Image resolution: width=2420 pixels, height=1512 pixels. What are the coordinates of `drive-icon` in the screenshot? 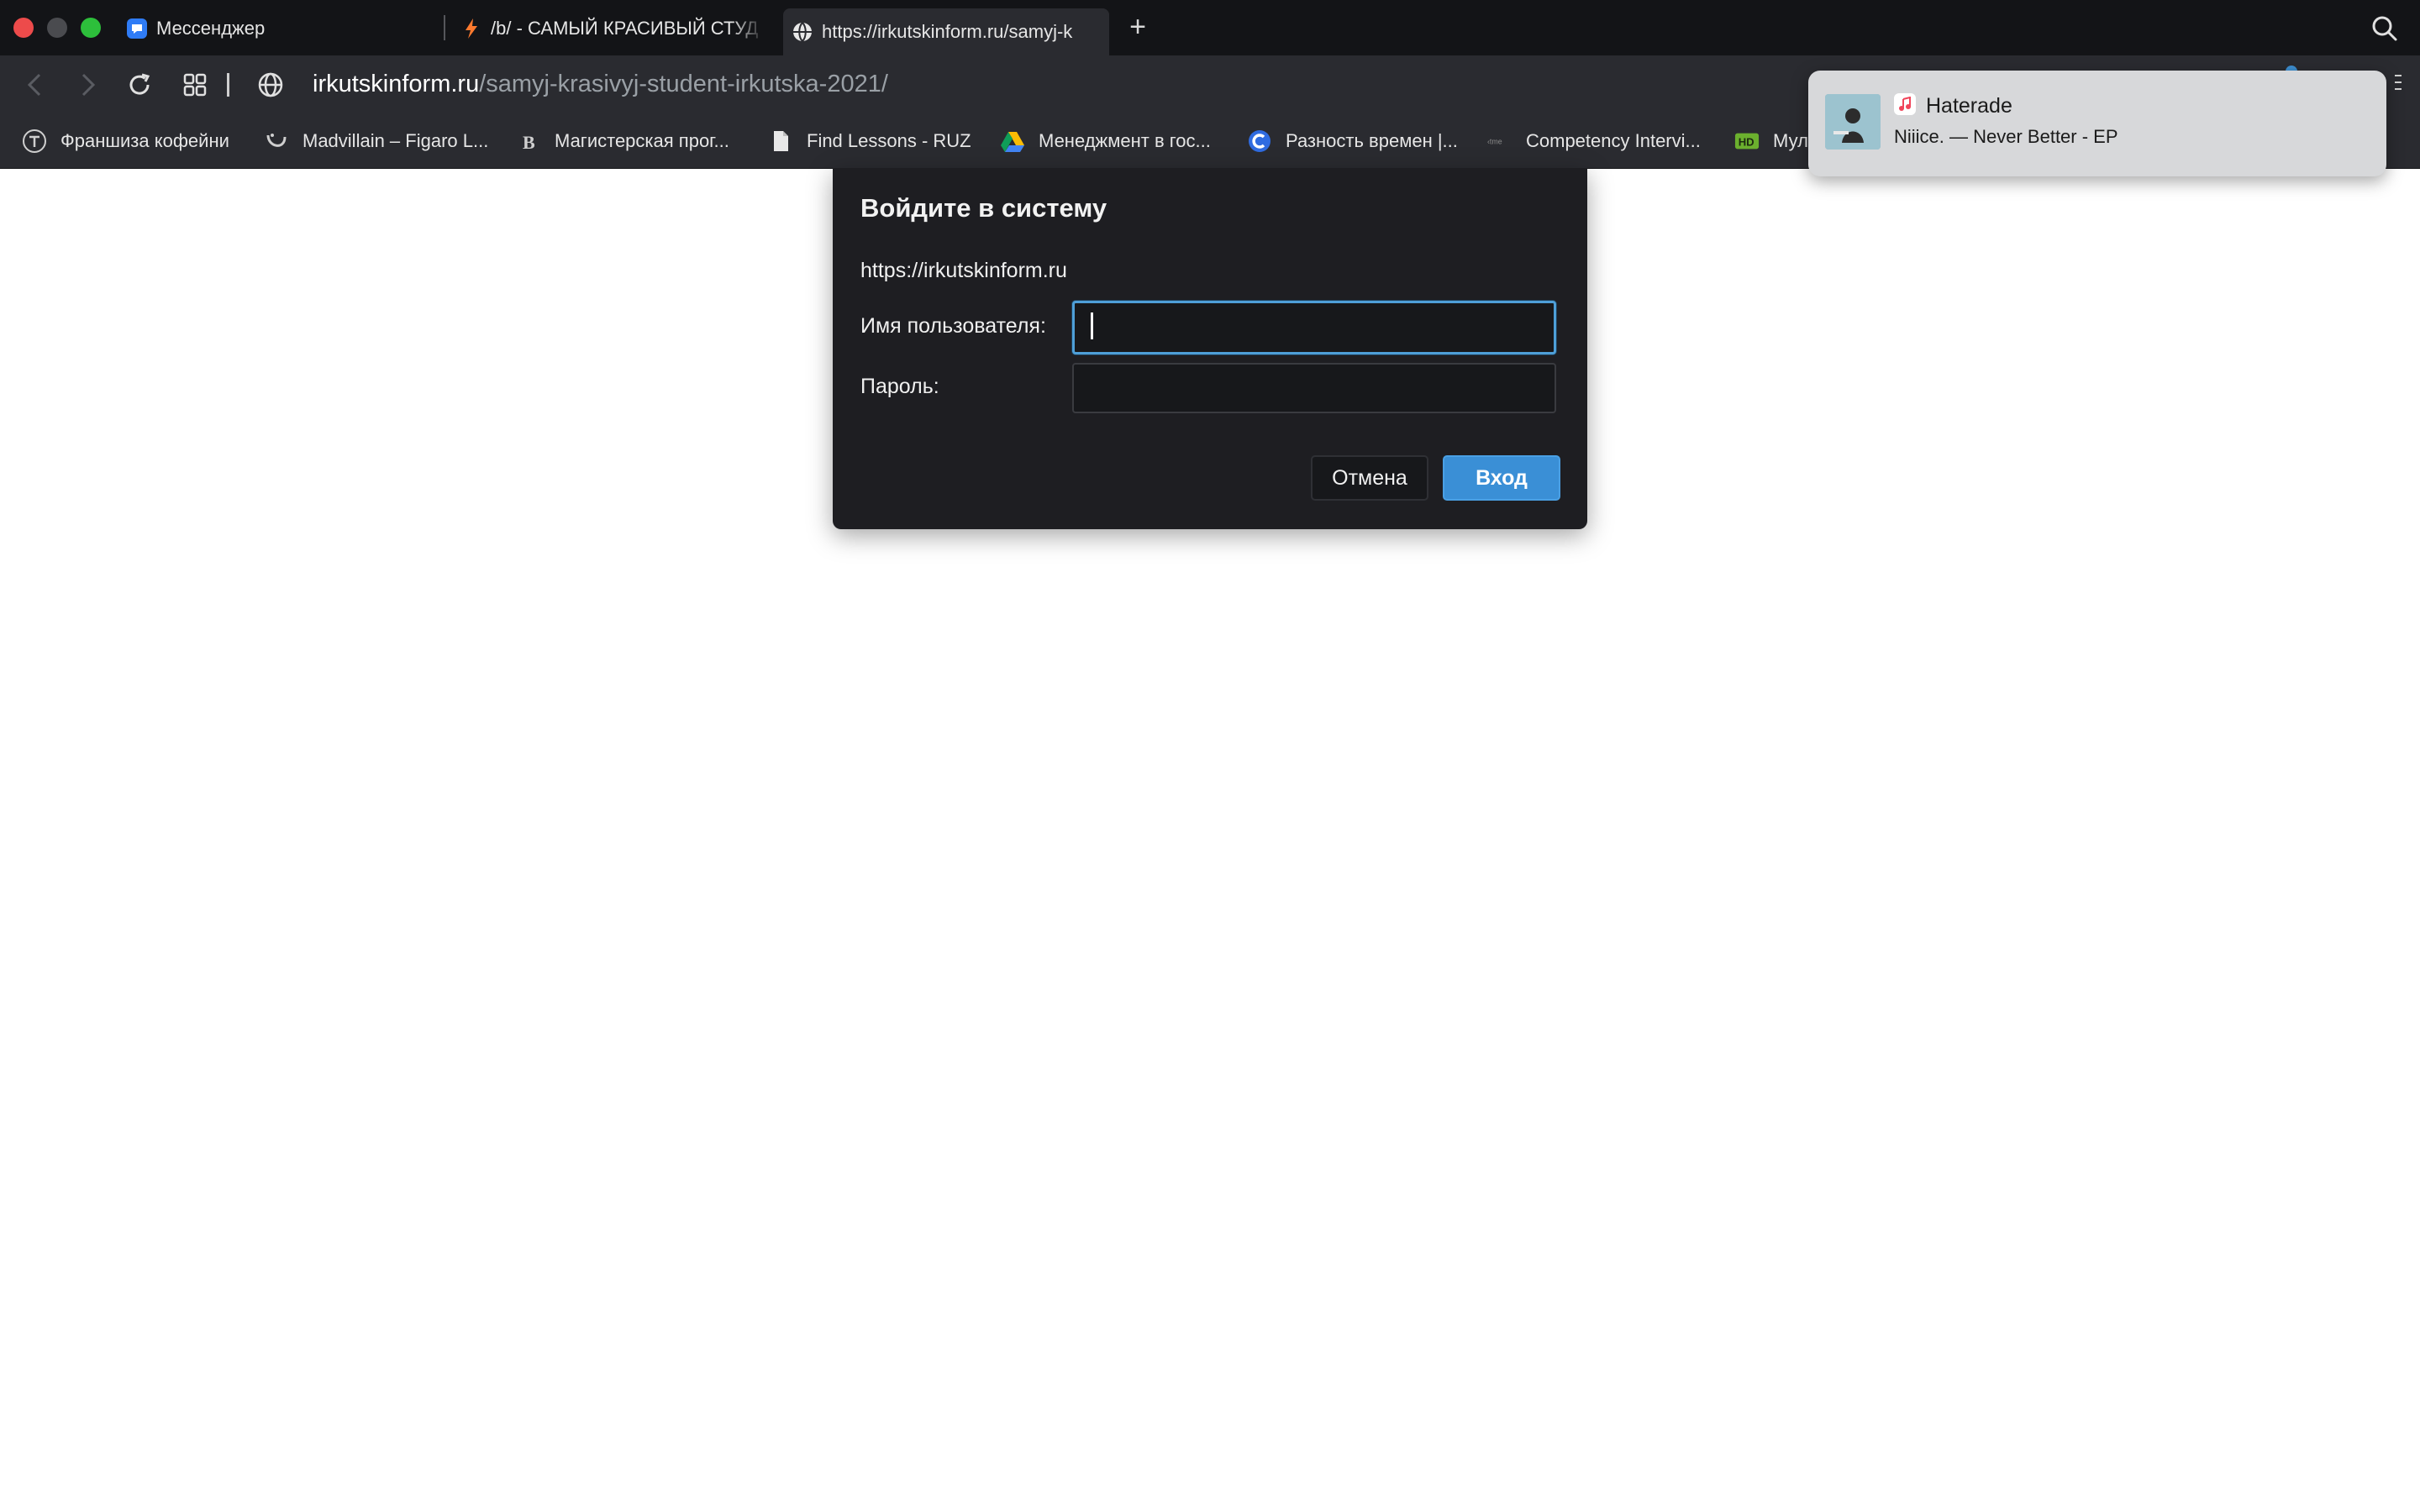 It's located at (1013, 141).